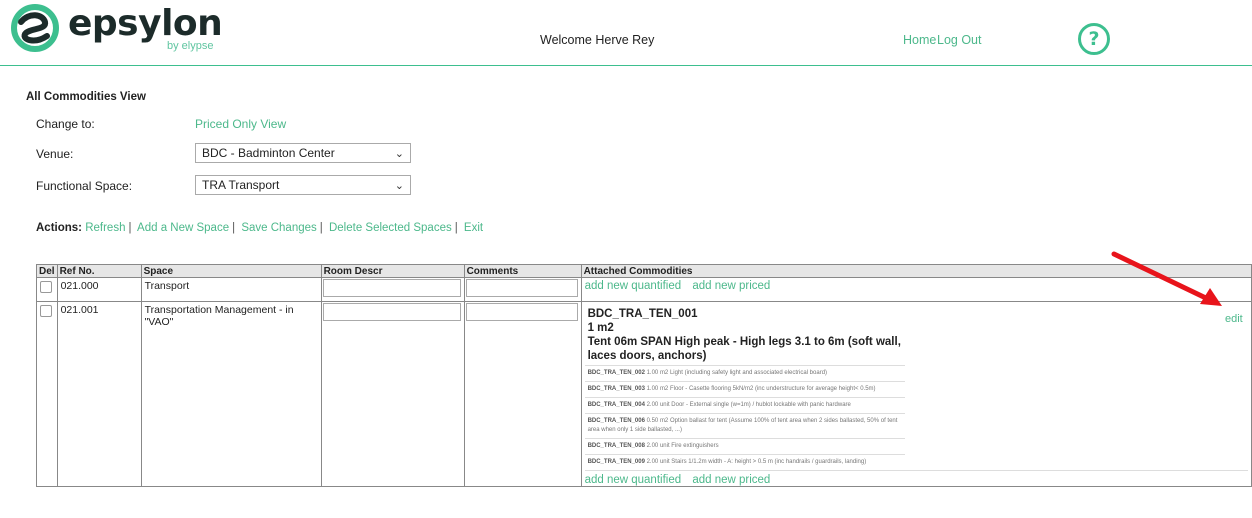  I want to click on edit-commodity-link: edit, so click(1234, 319).